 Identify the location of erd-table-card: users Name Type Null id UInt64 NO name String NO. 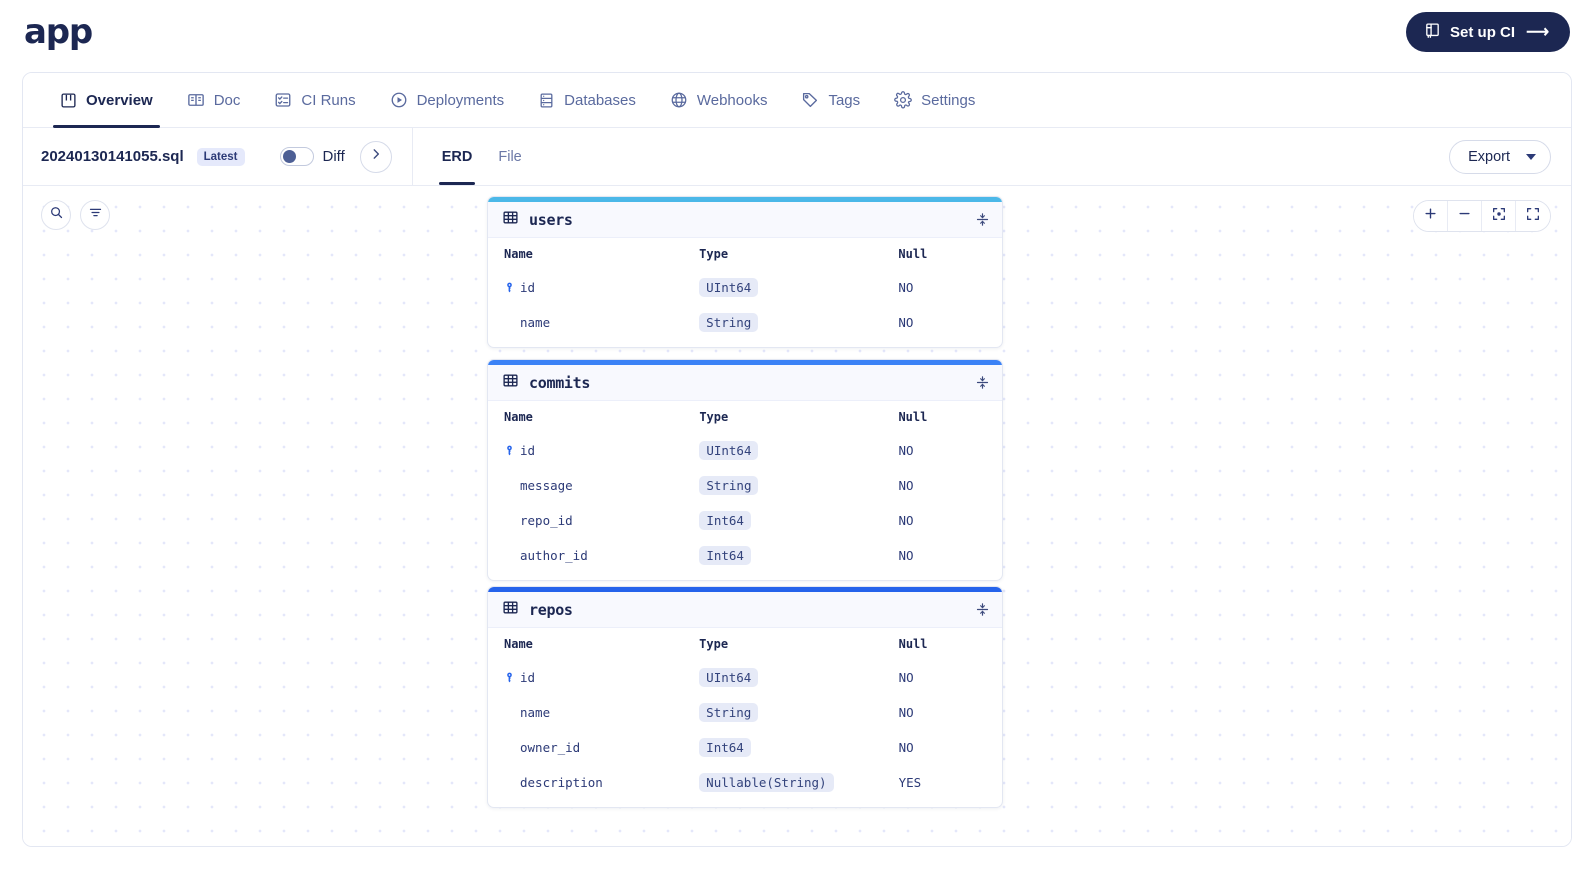
(745, 272).